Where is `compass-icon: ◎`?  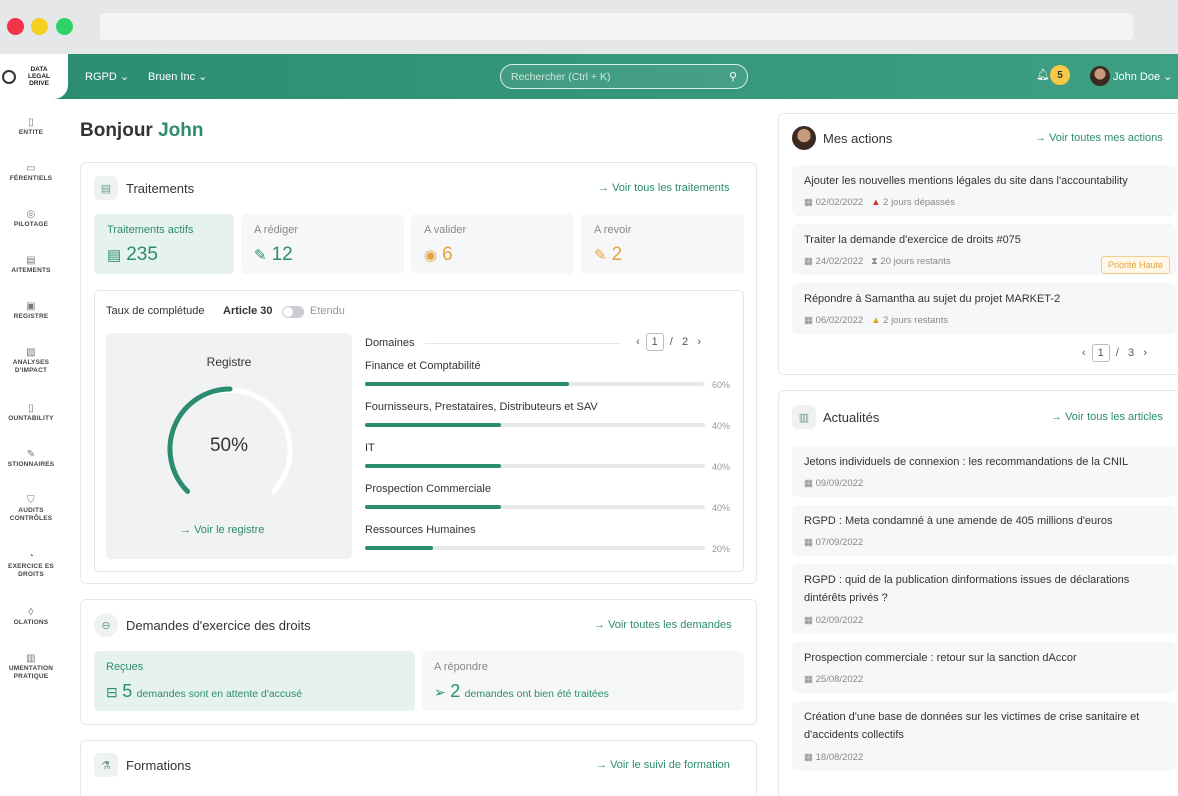 compass-icon: ◎ is located at coordinates (31, 215).